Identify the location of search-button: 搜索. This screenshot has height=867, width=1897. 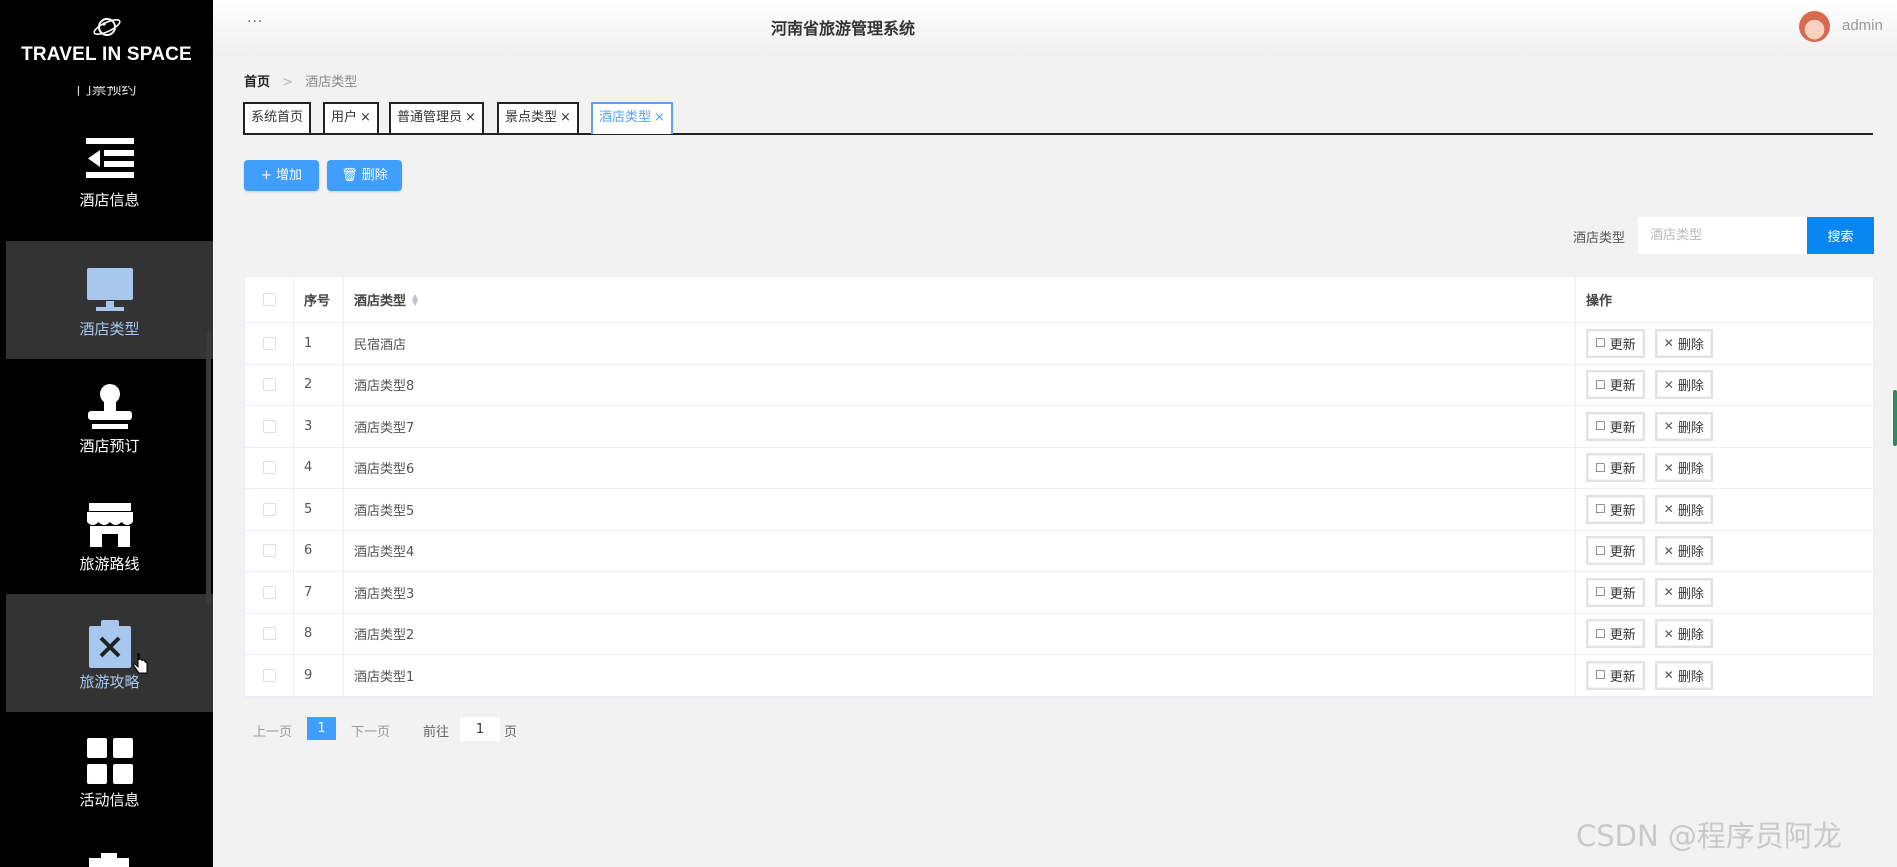
(1840, 235).